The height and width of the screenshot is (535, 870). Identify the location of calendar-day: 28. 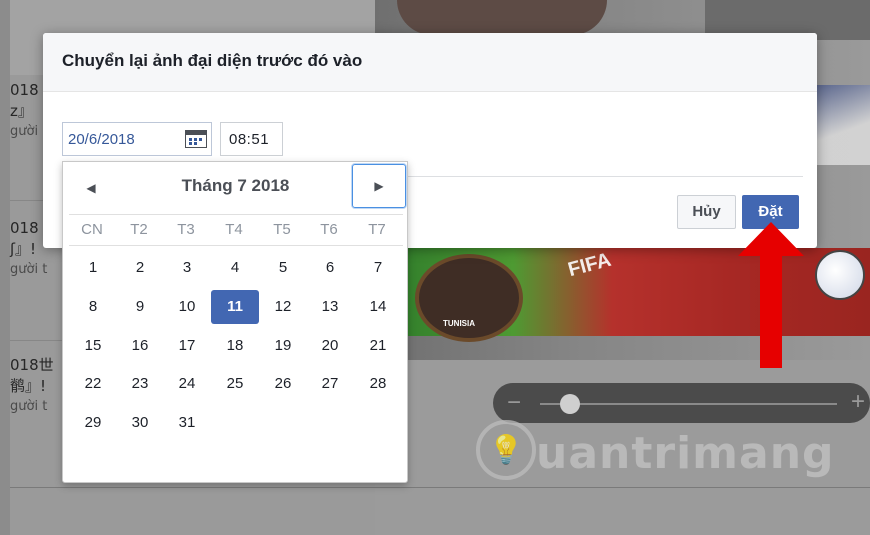
(378, 384).